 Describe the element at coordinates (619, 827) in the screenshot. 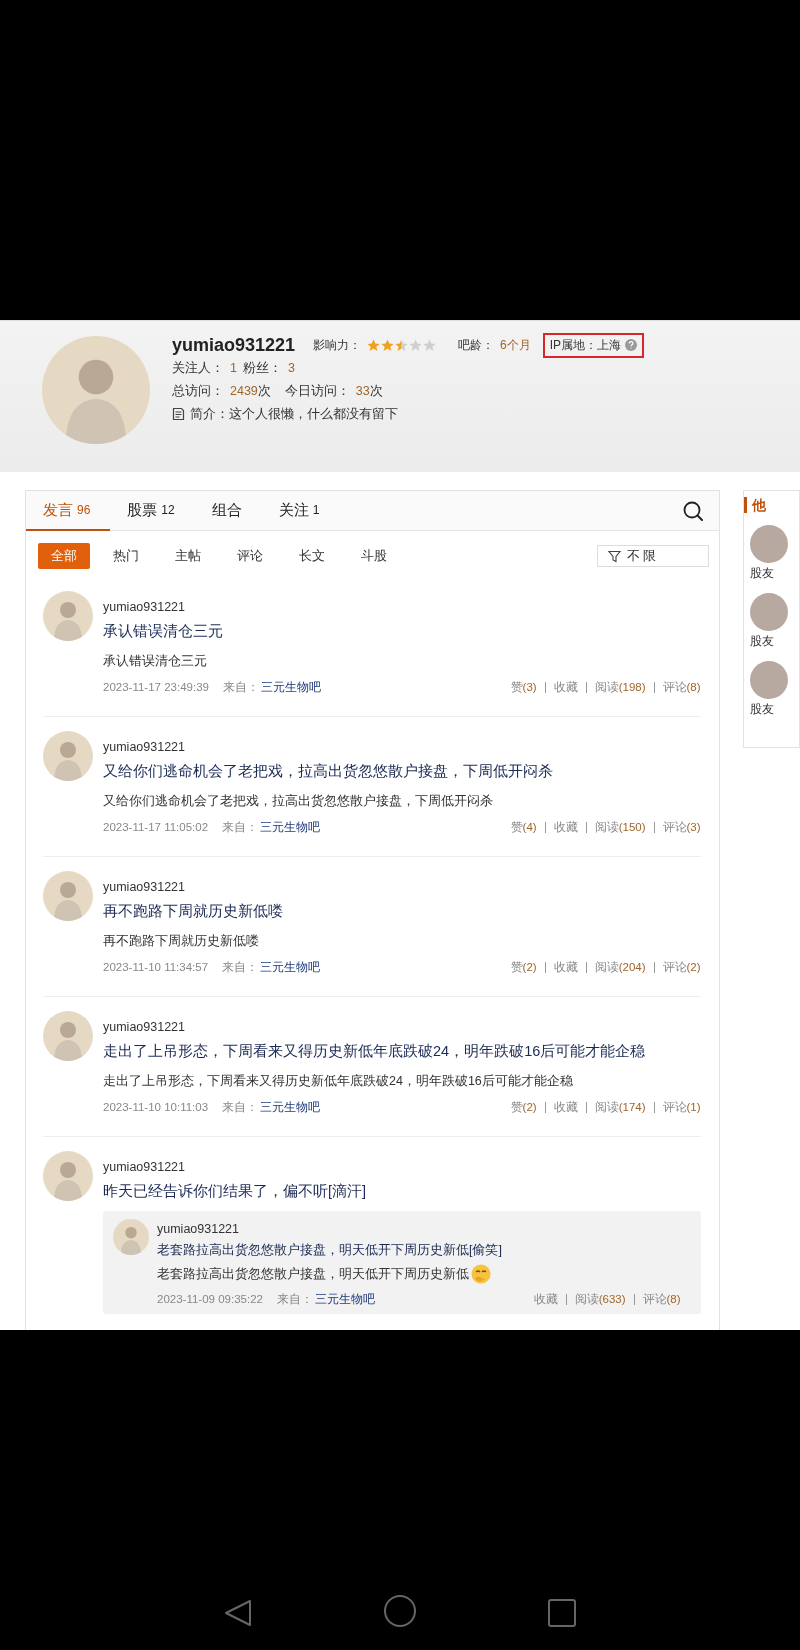

I see `action-link: 阅读(150)` at that location.